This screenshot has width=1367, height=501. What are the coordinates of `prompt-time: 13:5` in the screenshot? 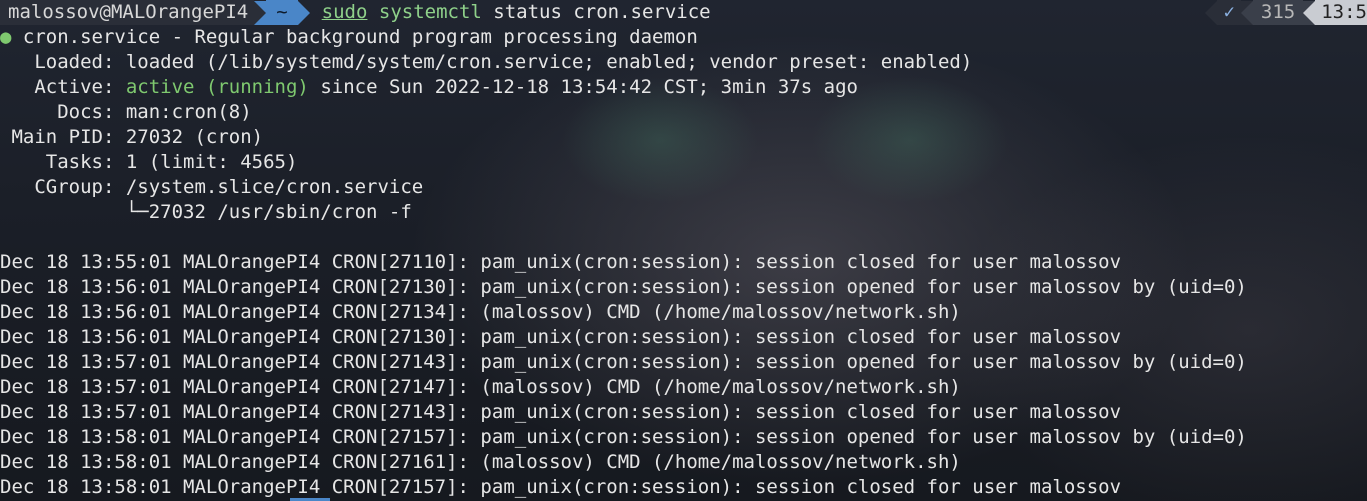 It's located at (1341, 12).